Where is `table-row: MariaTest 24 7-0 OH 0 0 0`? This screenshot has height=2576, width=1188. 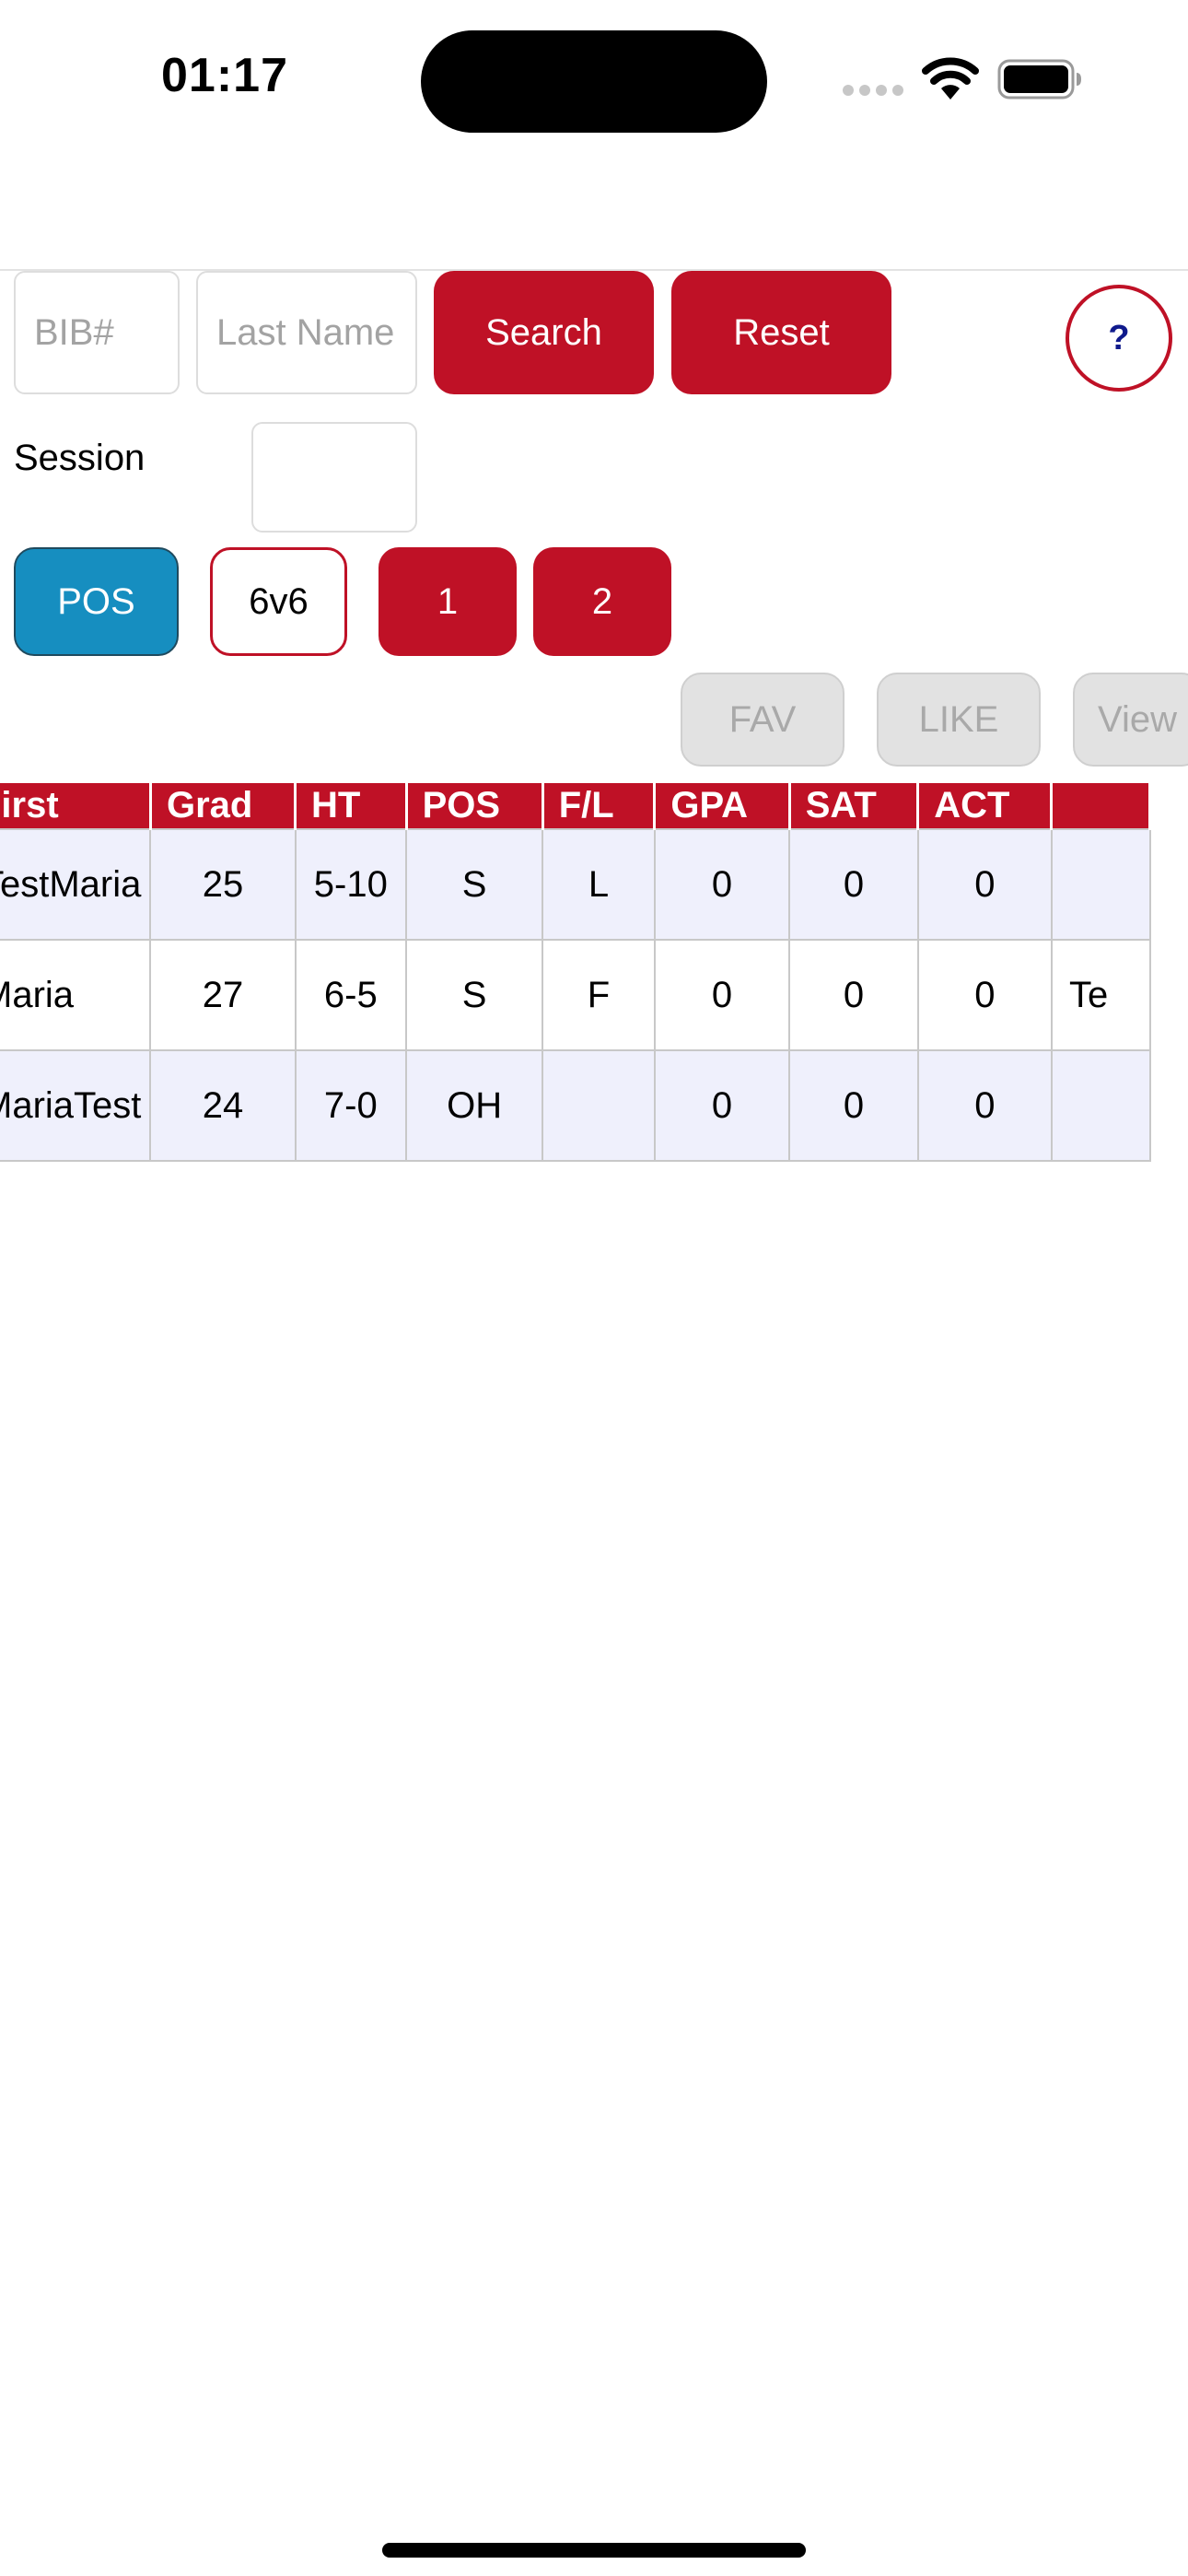 table-row: MariaTest 24 7-0 OH 0 0 0 is located at coordinates (575, 1105).